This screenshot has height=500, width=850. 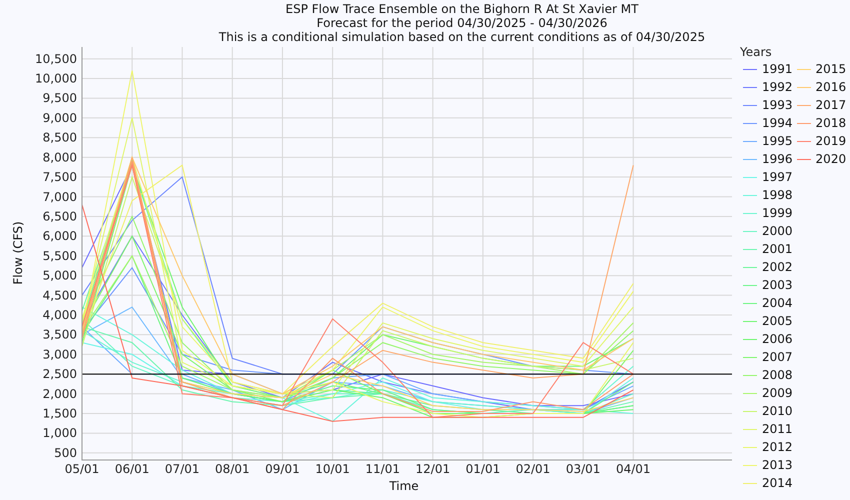 I want to click on x-tick-label: 05/01, so click(x=82, y=469).